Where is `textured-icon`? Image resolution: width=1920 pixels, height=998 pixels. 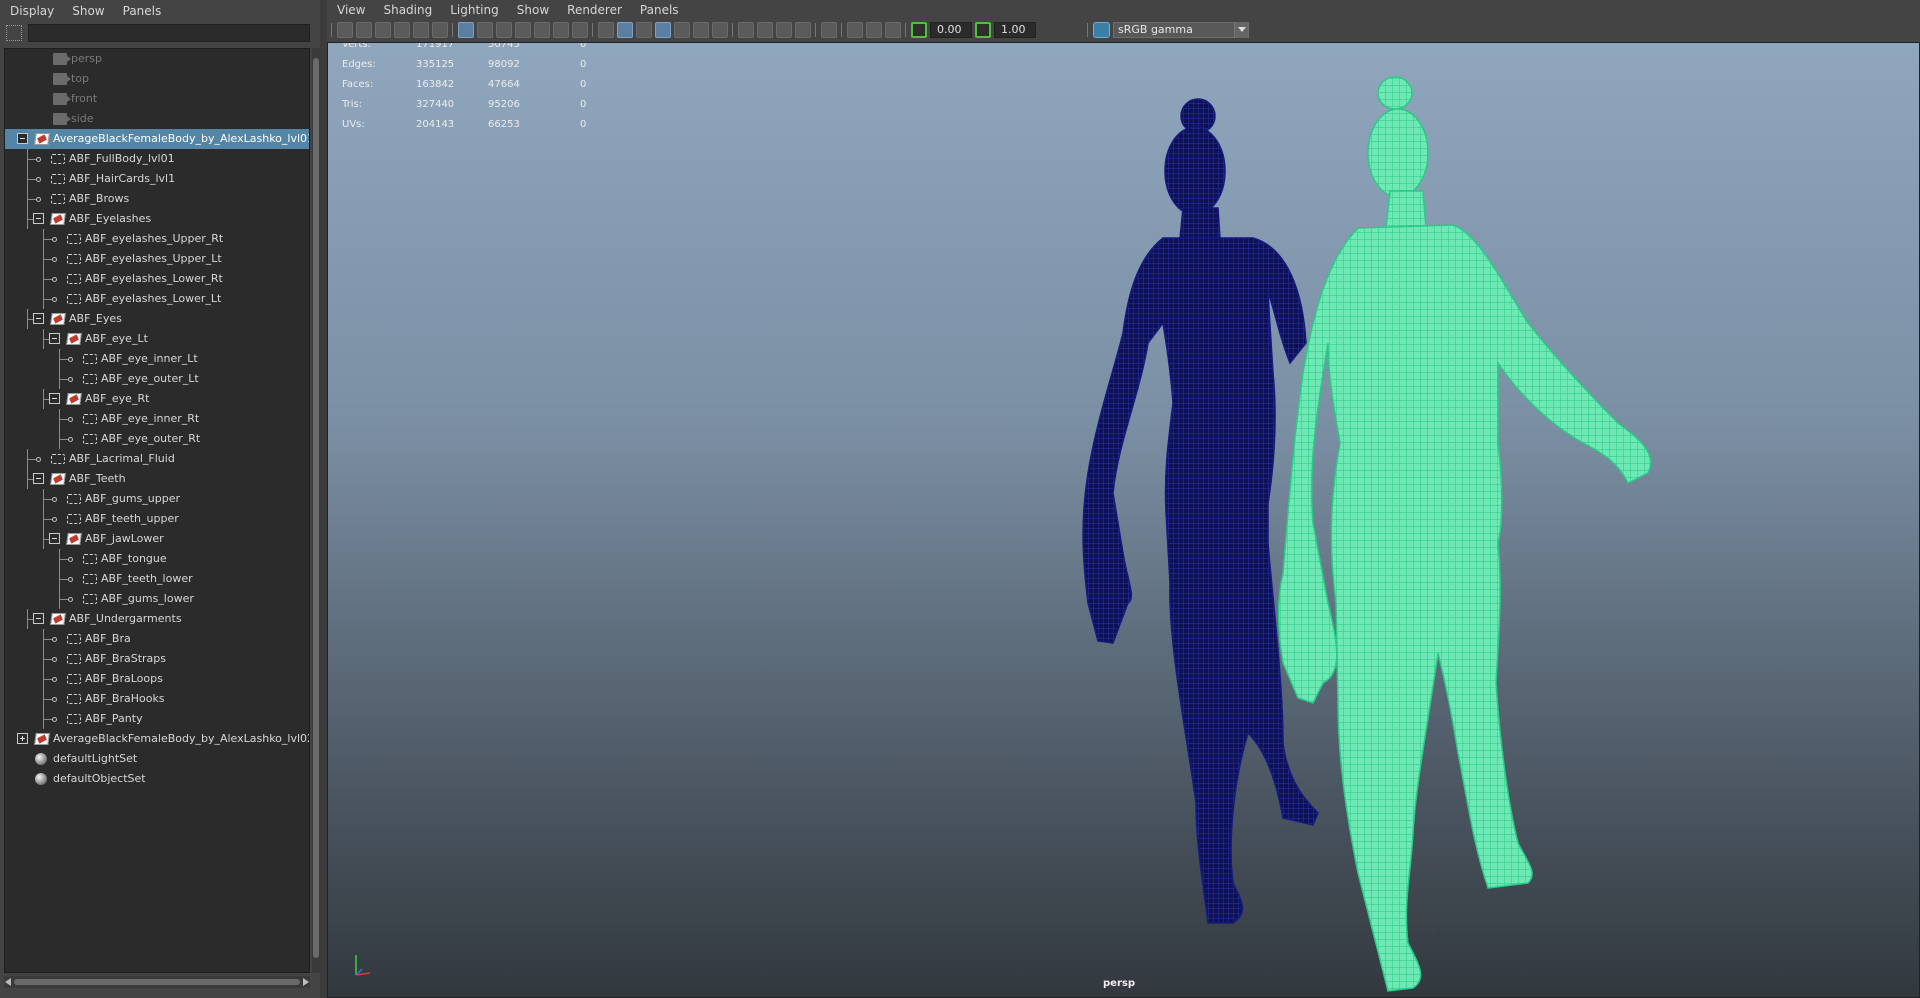 textured-icon is located at coordinates (682, 30).